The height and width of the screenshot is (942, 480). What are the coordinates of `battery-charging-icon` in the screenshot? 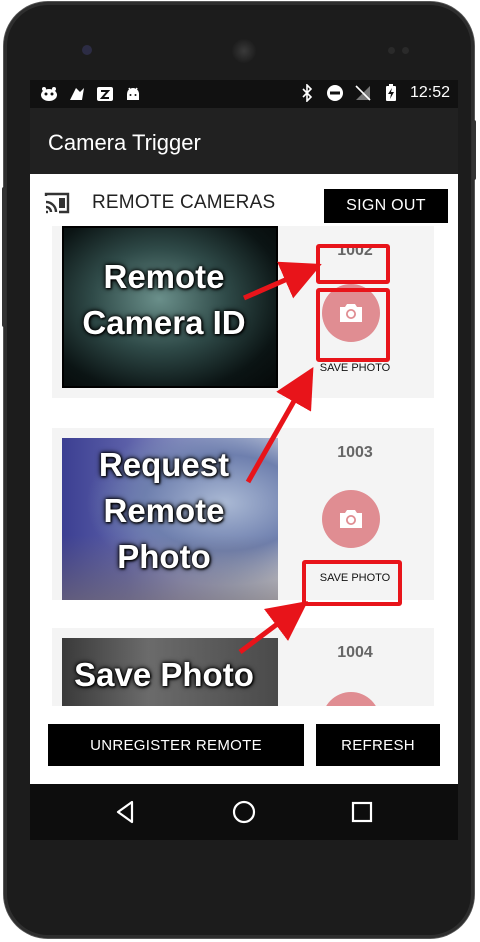 It's located at (391, 93).